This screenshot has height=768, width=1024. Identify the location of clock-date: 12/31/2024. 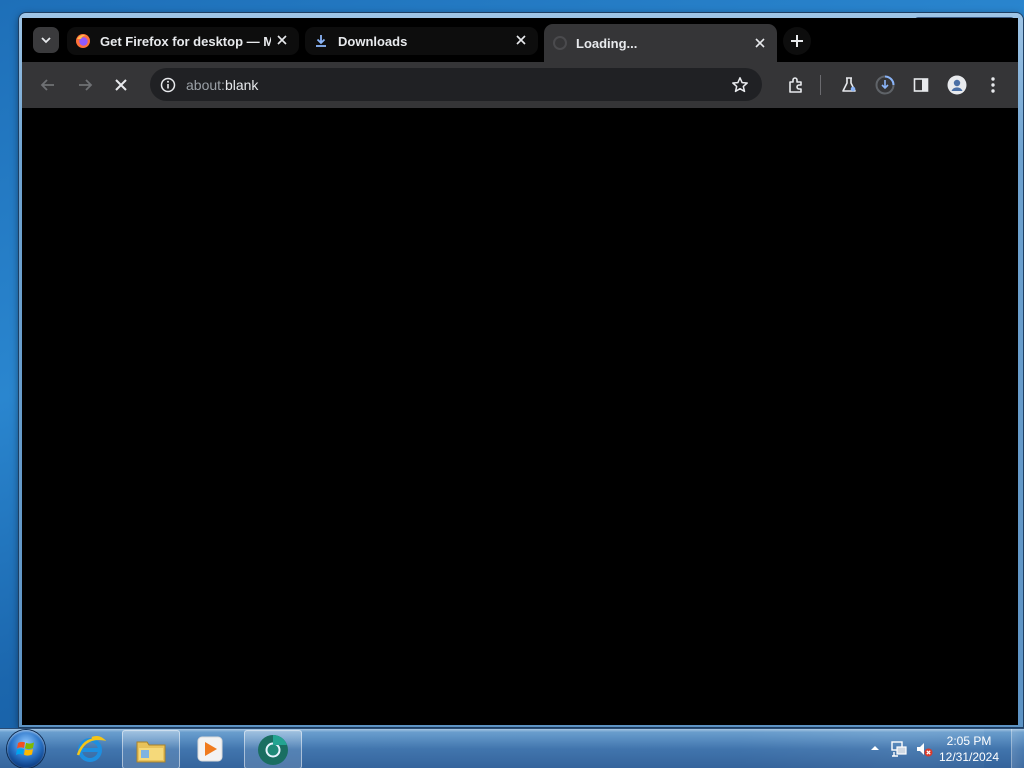
(969, 757).